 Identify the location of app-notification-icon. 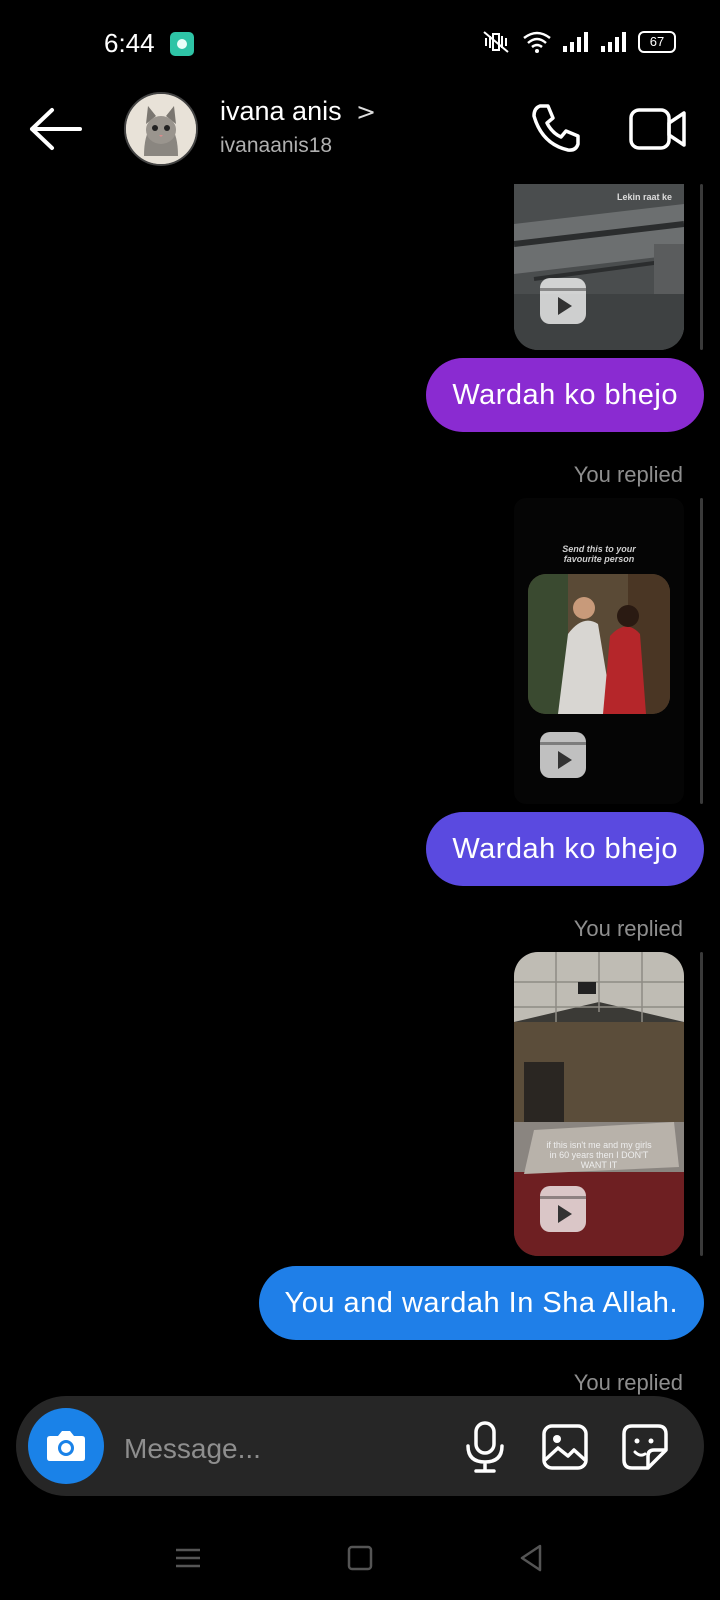
(182, 44).